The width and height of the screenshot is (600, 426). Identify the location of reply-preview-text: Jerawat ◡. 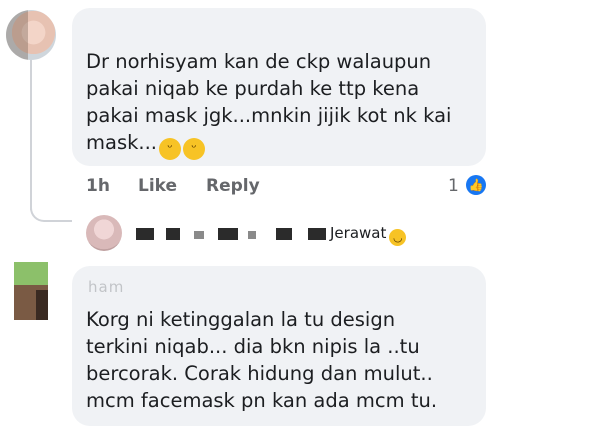
(368, 235).